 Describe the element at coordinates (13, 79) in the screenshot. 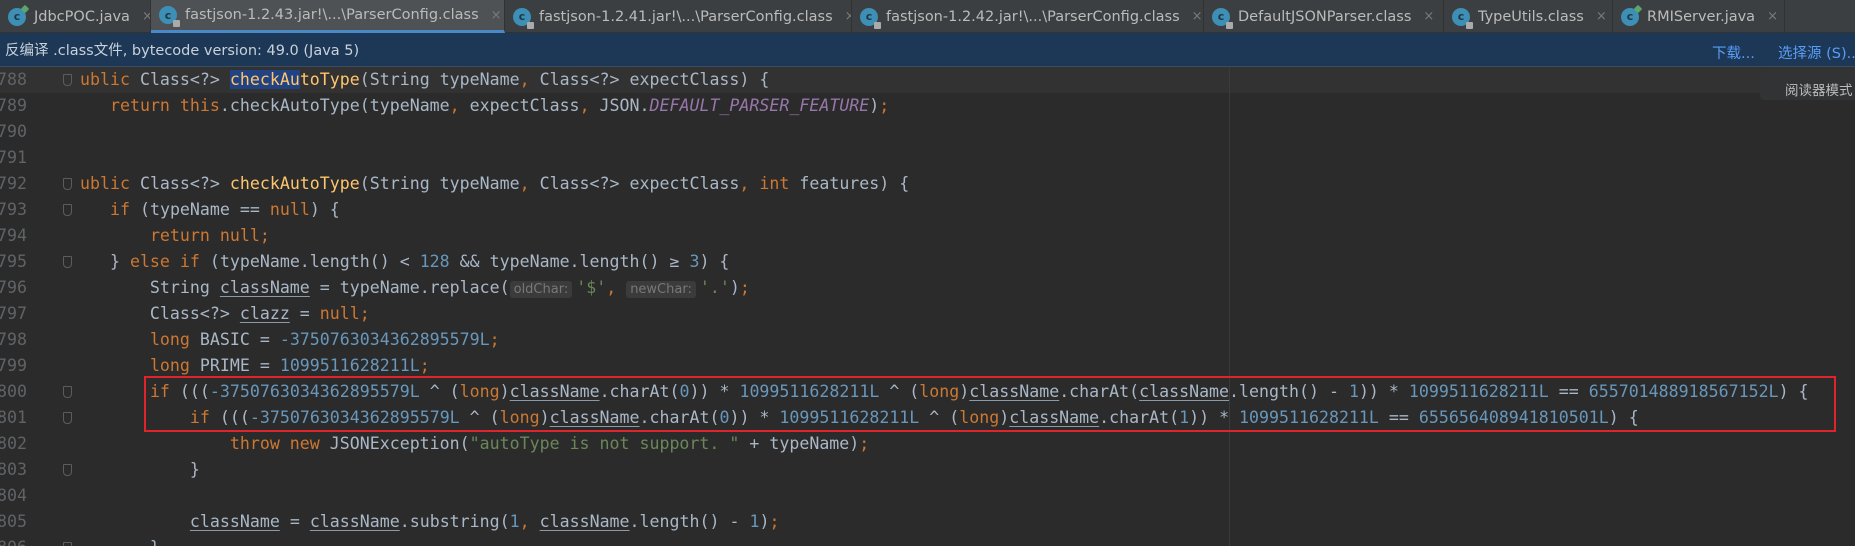

I see `line-number: 788` at that location.